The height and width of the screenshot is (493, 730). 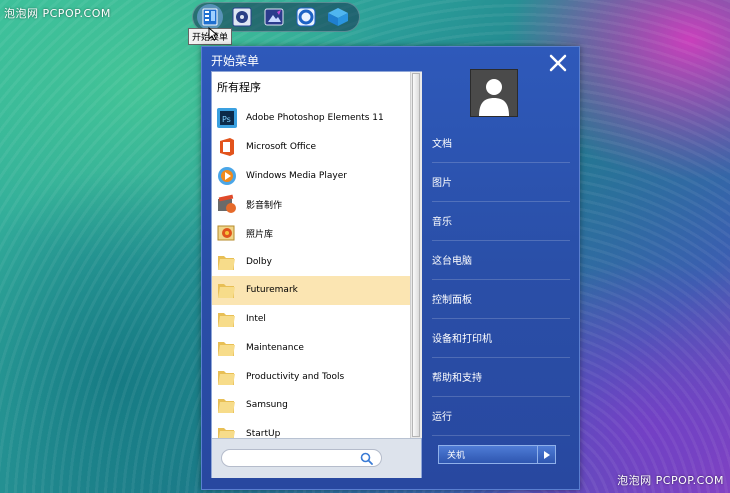 I want to click on program-label: Adobe Photoshop Elements 11, so click(x=315, y=118).